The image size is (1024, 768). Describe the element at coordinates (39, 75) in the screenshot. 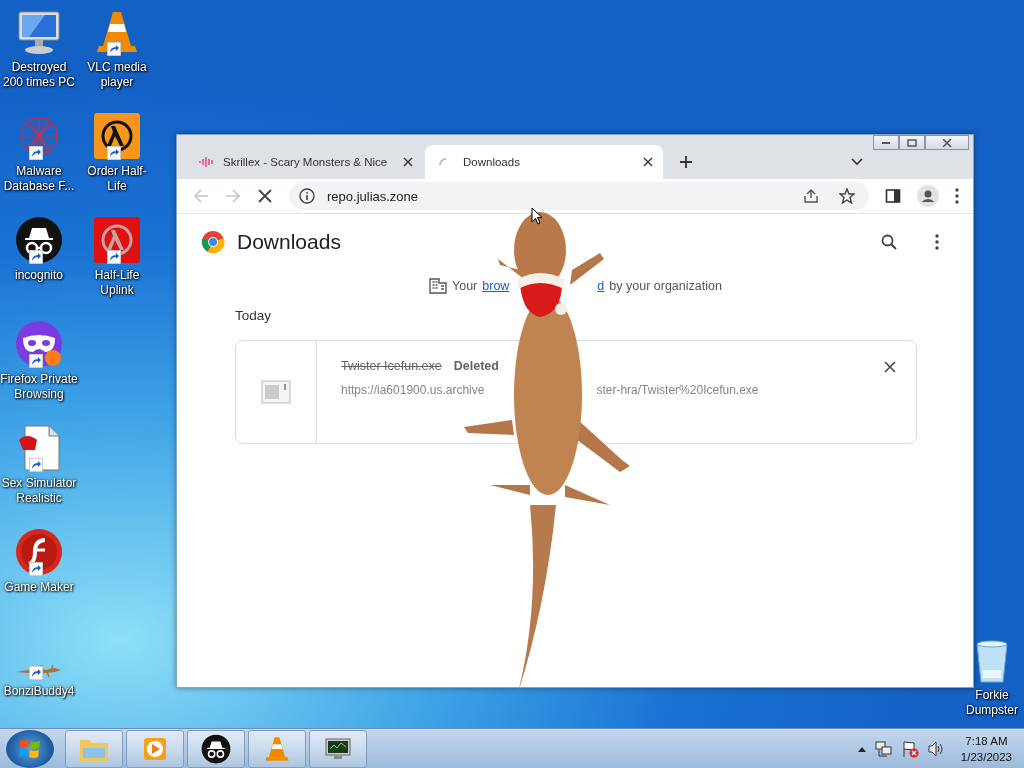

I see `icon-label: Destroyed 200 times PC` at that location.